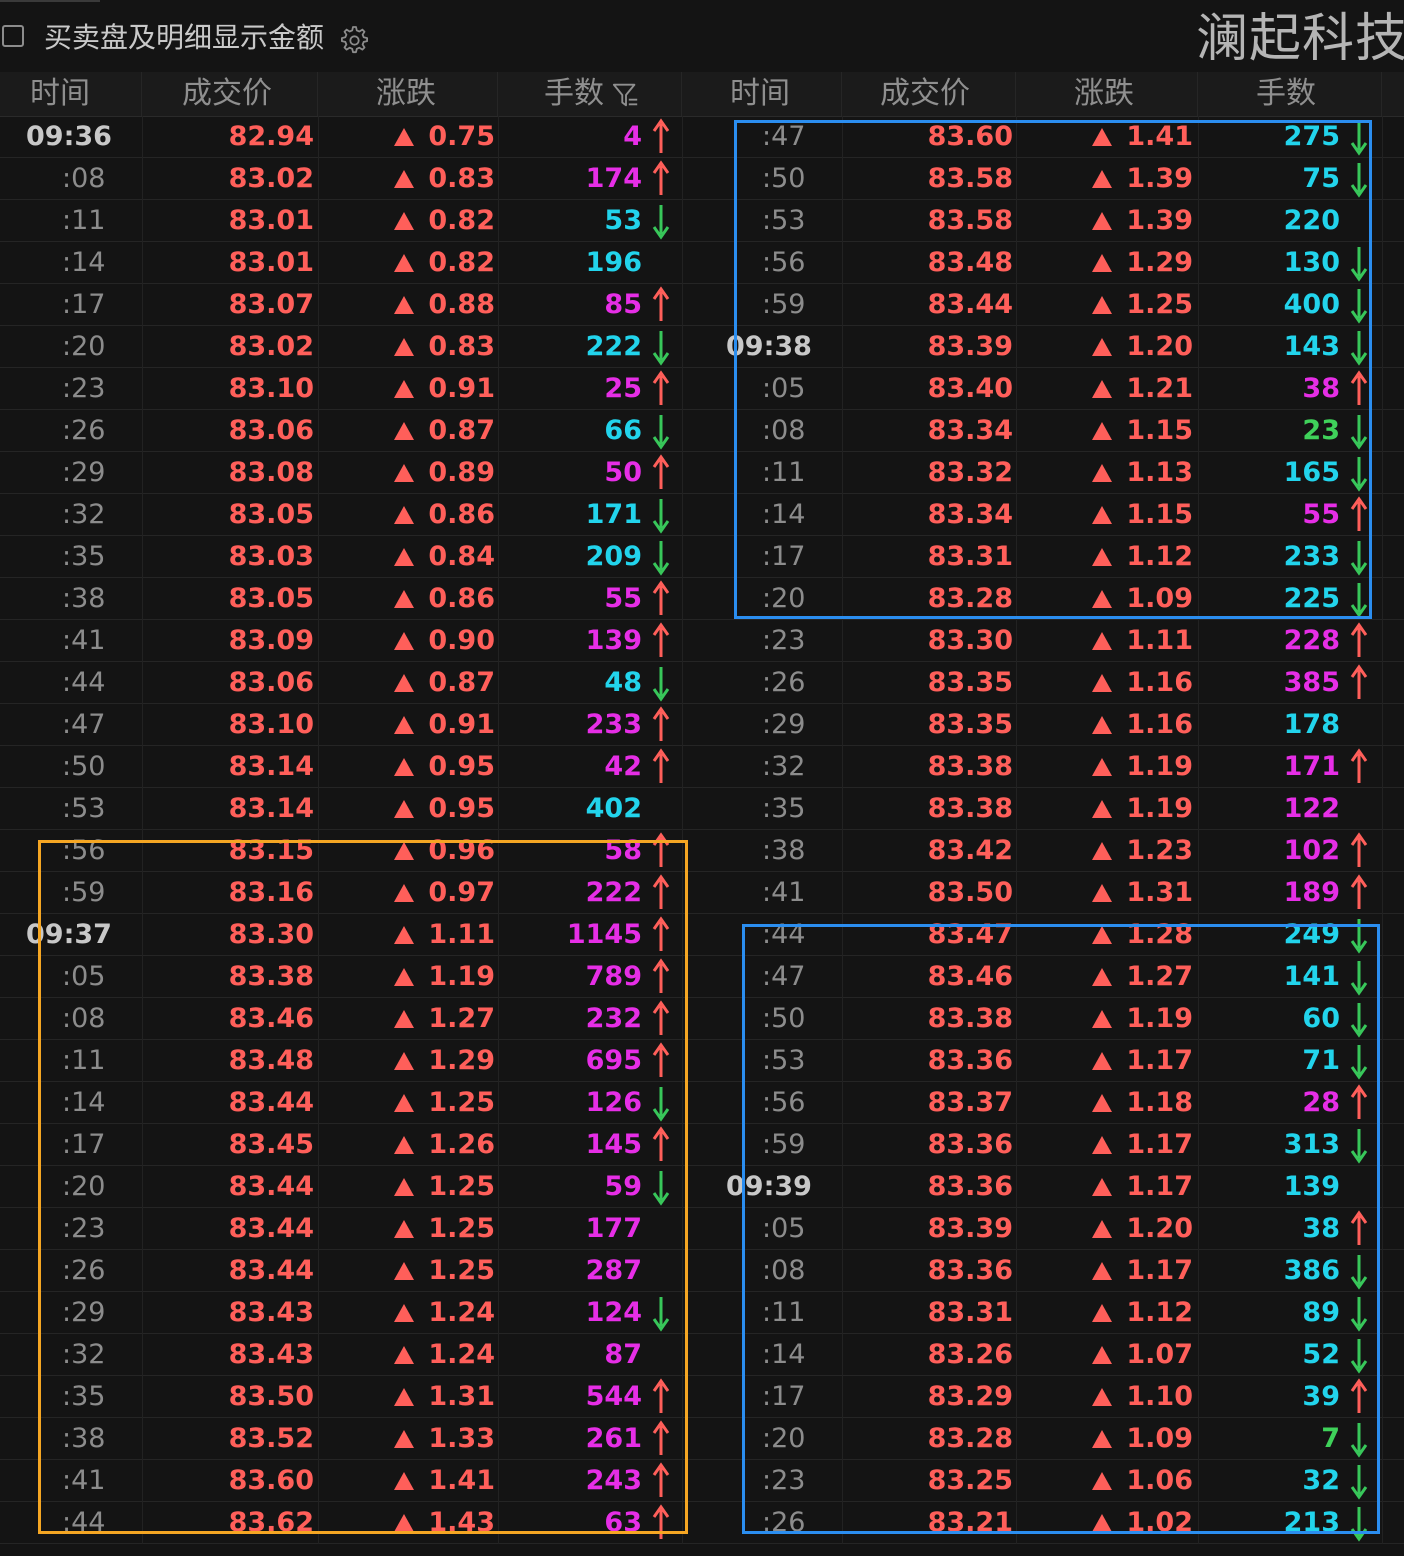 The image size is (1404, 1556). What do you see at coordinates (1123, 1397) in the screenshot?
I see `change-cell: 1.10` at bounding box center [1123, 1397].